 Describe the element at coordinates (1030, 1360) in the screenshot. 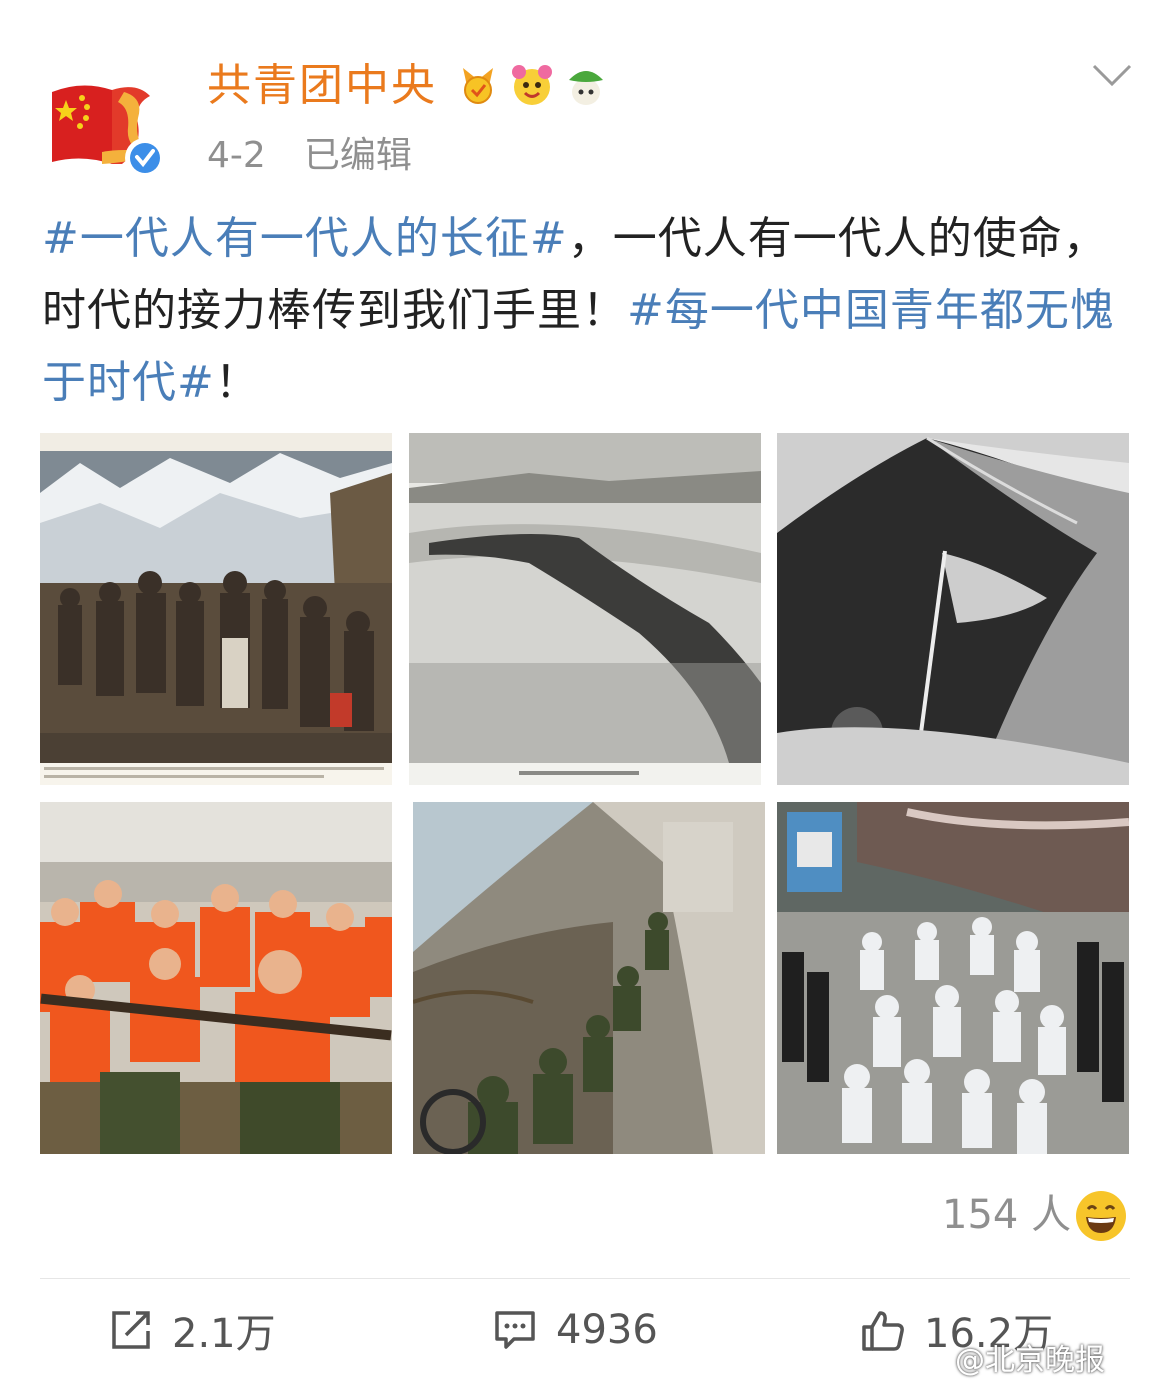

I see `watermark: @北京晚报` at that location.